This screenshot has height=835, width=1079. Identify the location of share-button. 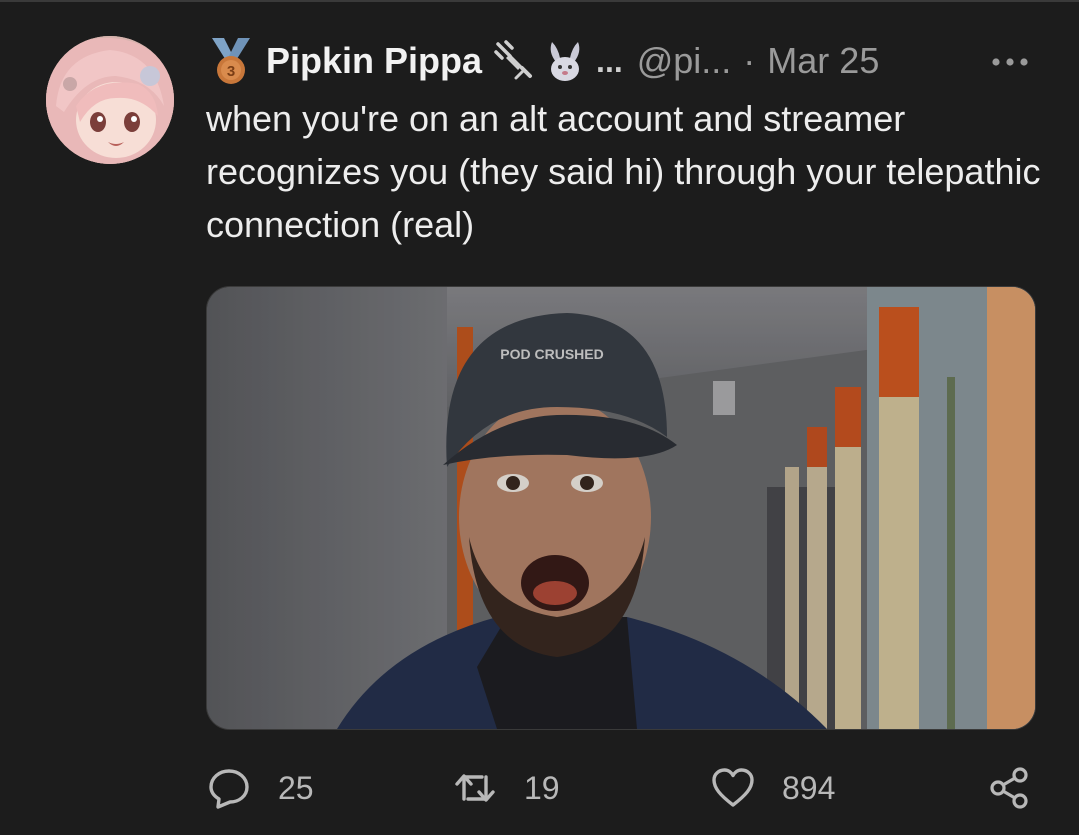
(1009, 788).